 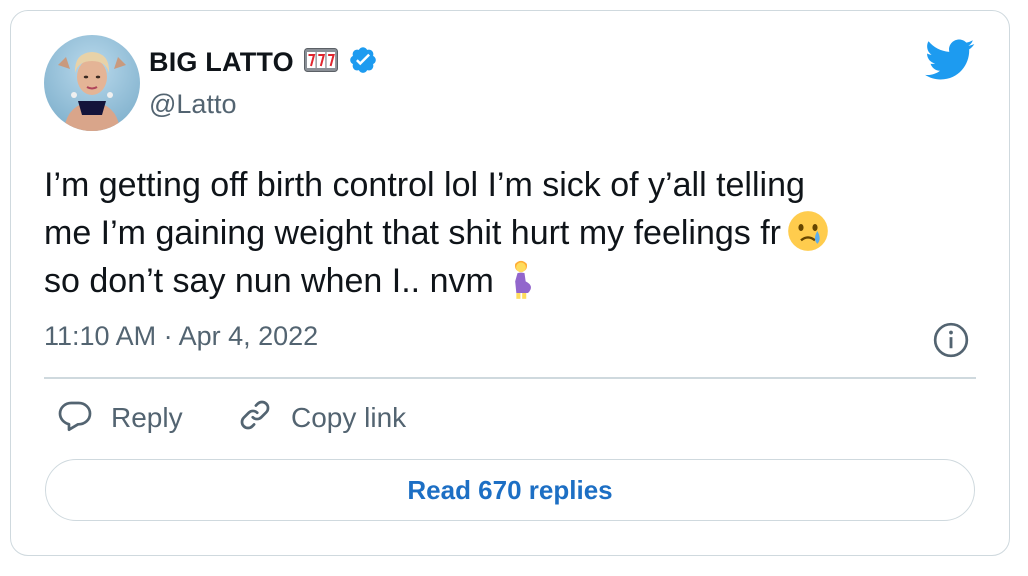 What do you see at coordinates (92, 83) in the screenshot?
I see `avatar` at bounding box center [92, 83].